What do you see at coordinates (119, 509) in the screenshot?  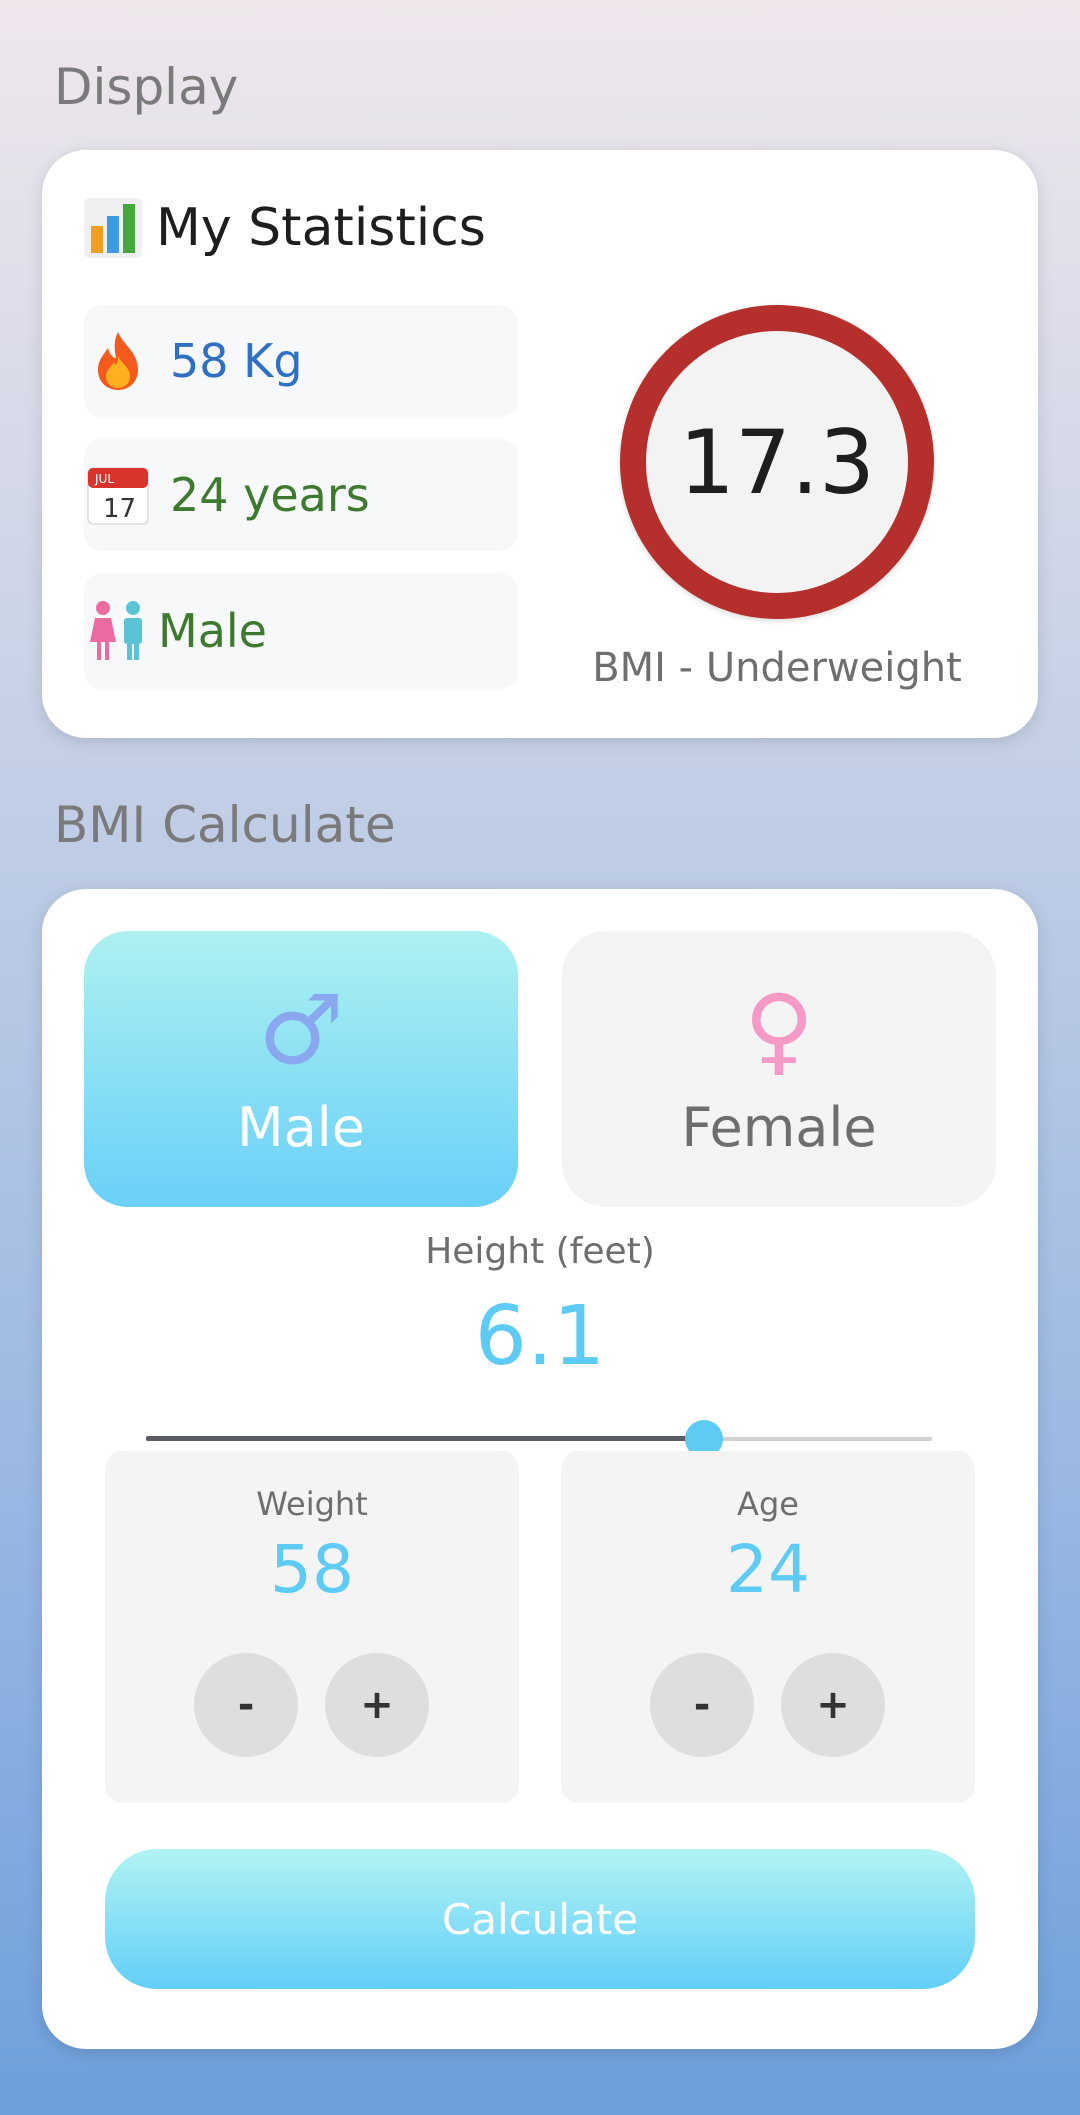 I see `calendar-day: 17` at bounding box center [119, 509].